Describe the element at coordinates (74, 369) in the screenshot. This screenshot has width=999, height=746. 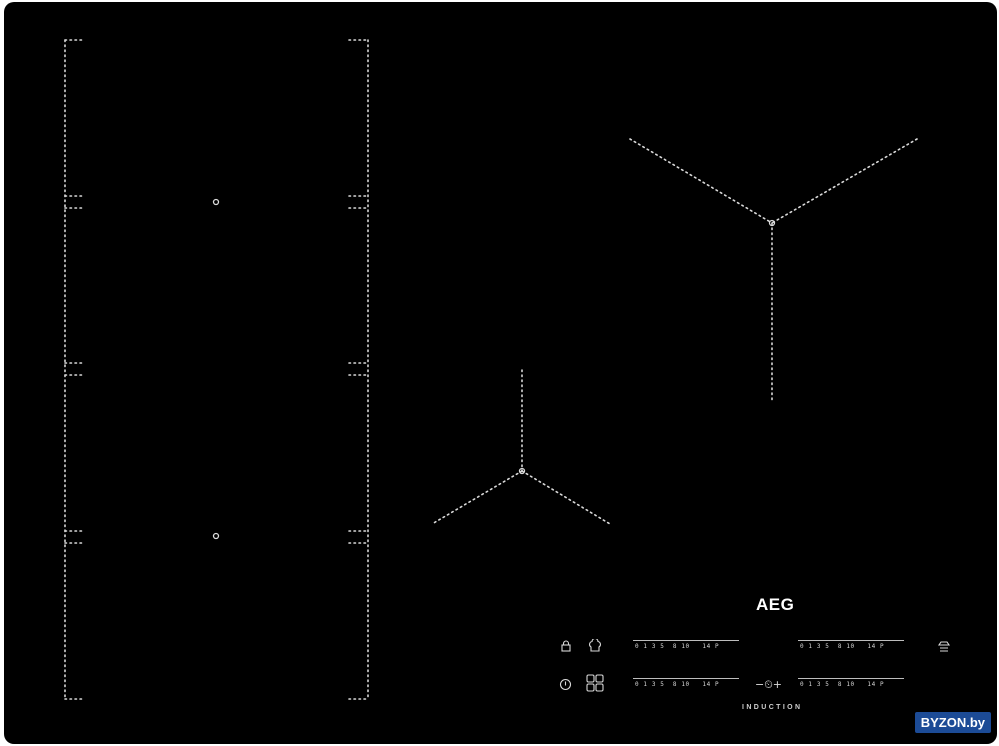
I see `bridge-zone-left-markers` at that location.